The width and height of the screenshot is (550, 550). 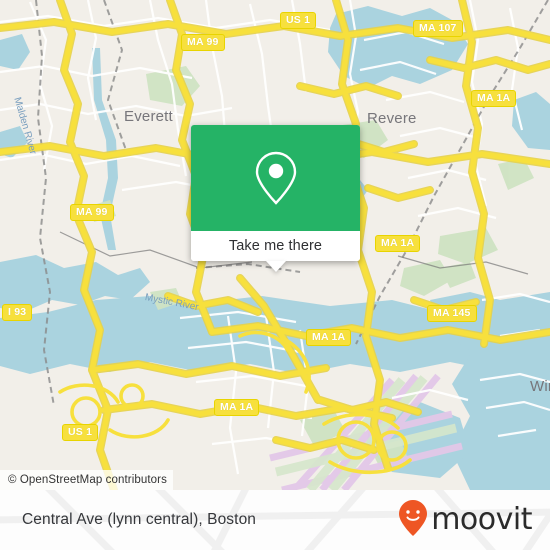 What do you see at coordinates (413, 520) in the screenshot?
I see `moovit-smiley-pin-icon` at bounding box center [413, 520].